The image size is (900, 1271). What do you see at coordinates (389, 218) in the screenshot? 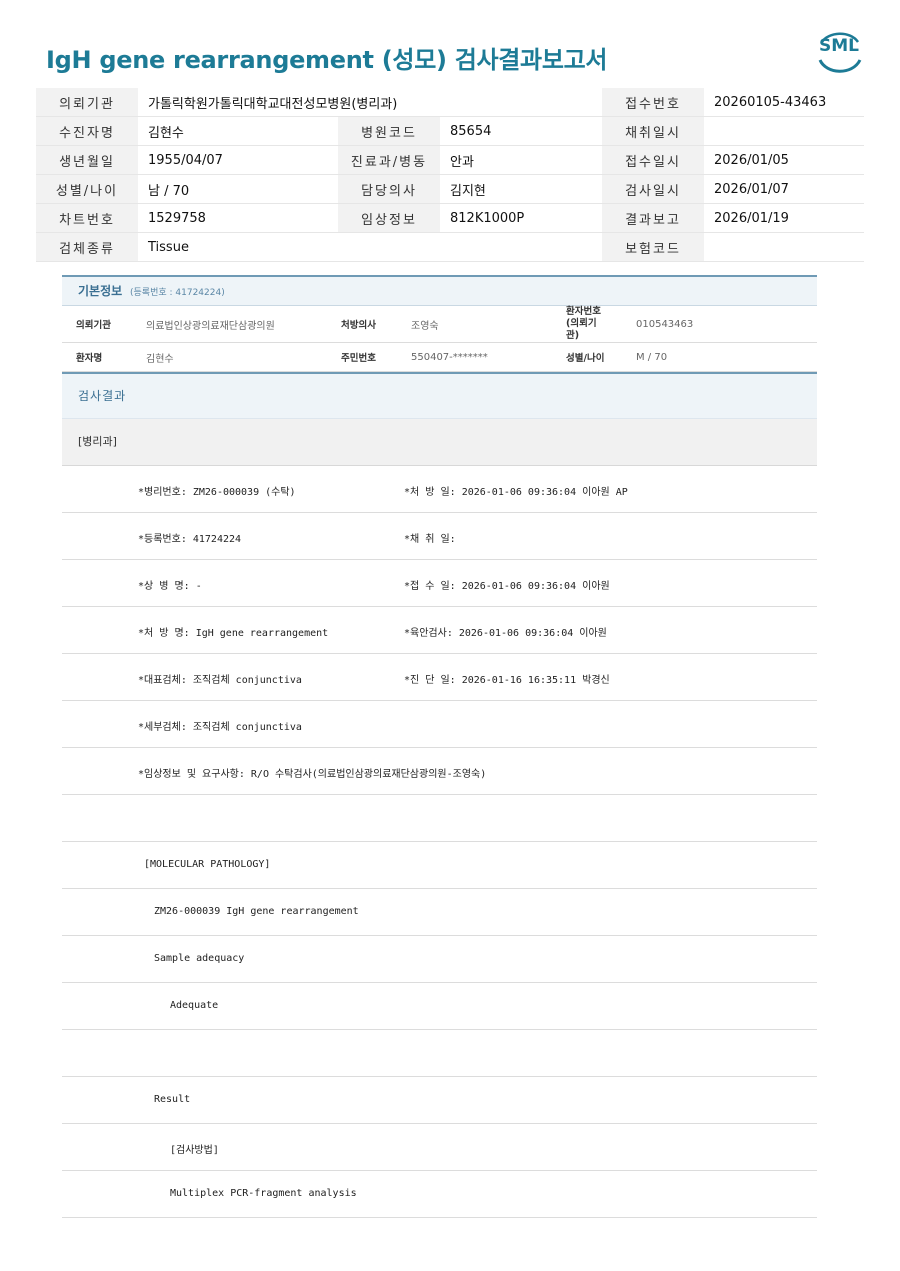
I see `info-label: 임상정보` at bounding box center [389, 218].